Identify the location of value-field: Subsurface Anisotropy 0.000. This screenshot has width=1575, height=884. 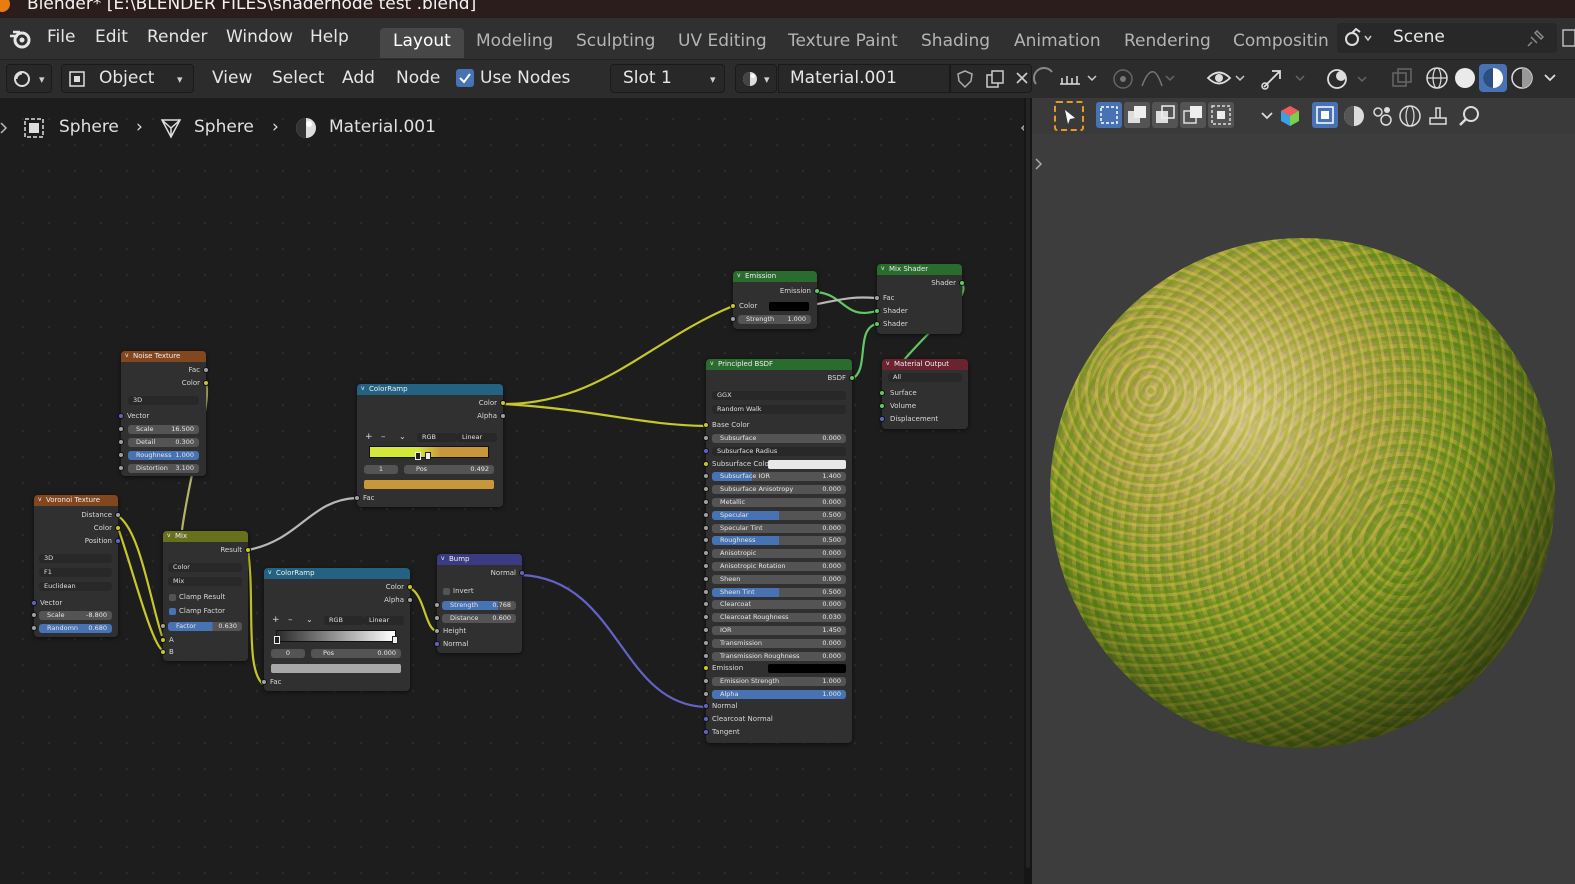
(779, 489).